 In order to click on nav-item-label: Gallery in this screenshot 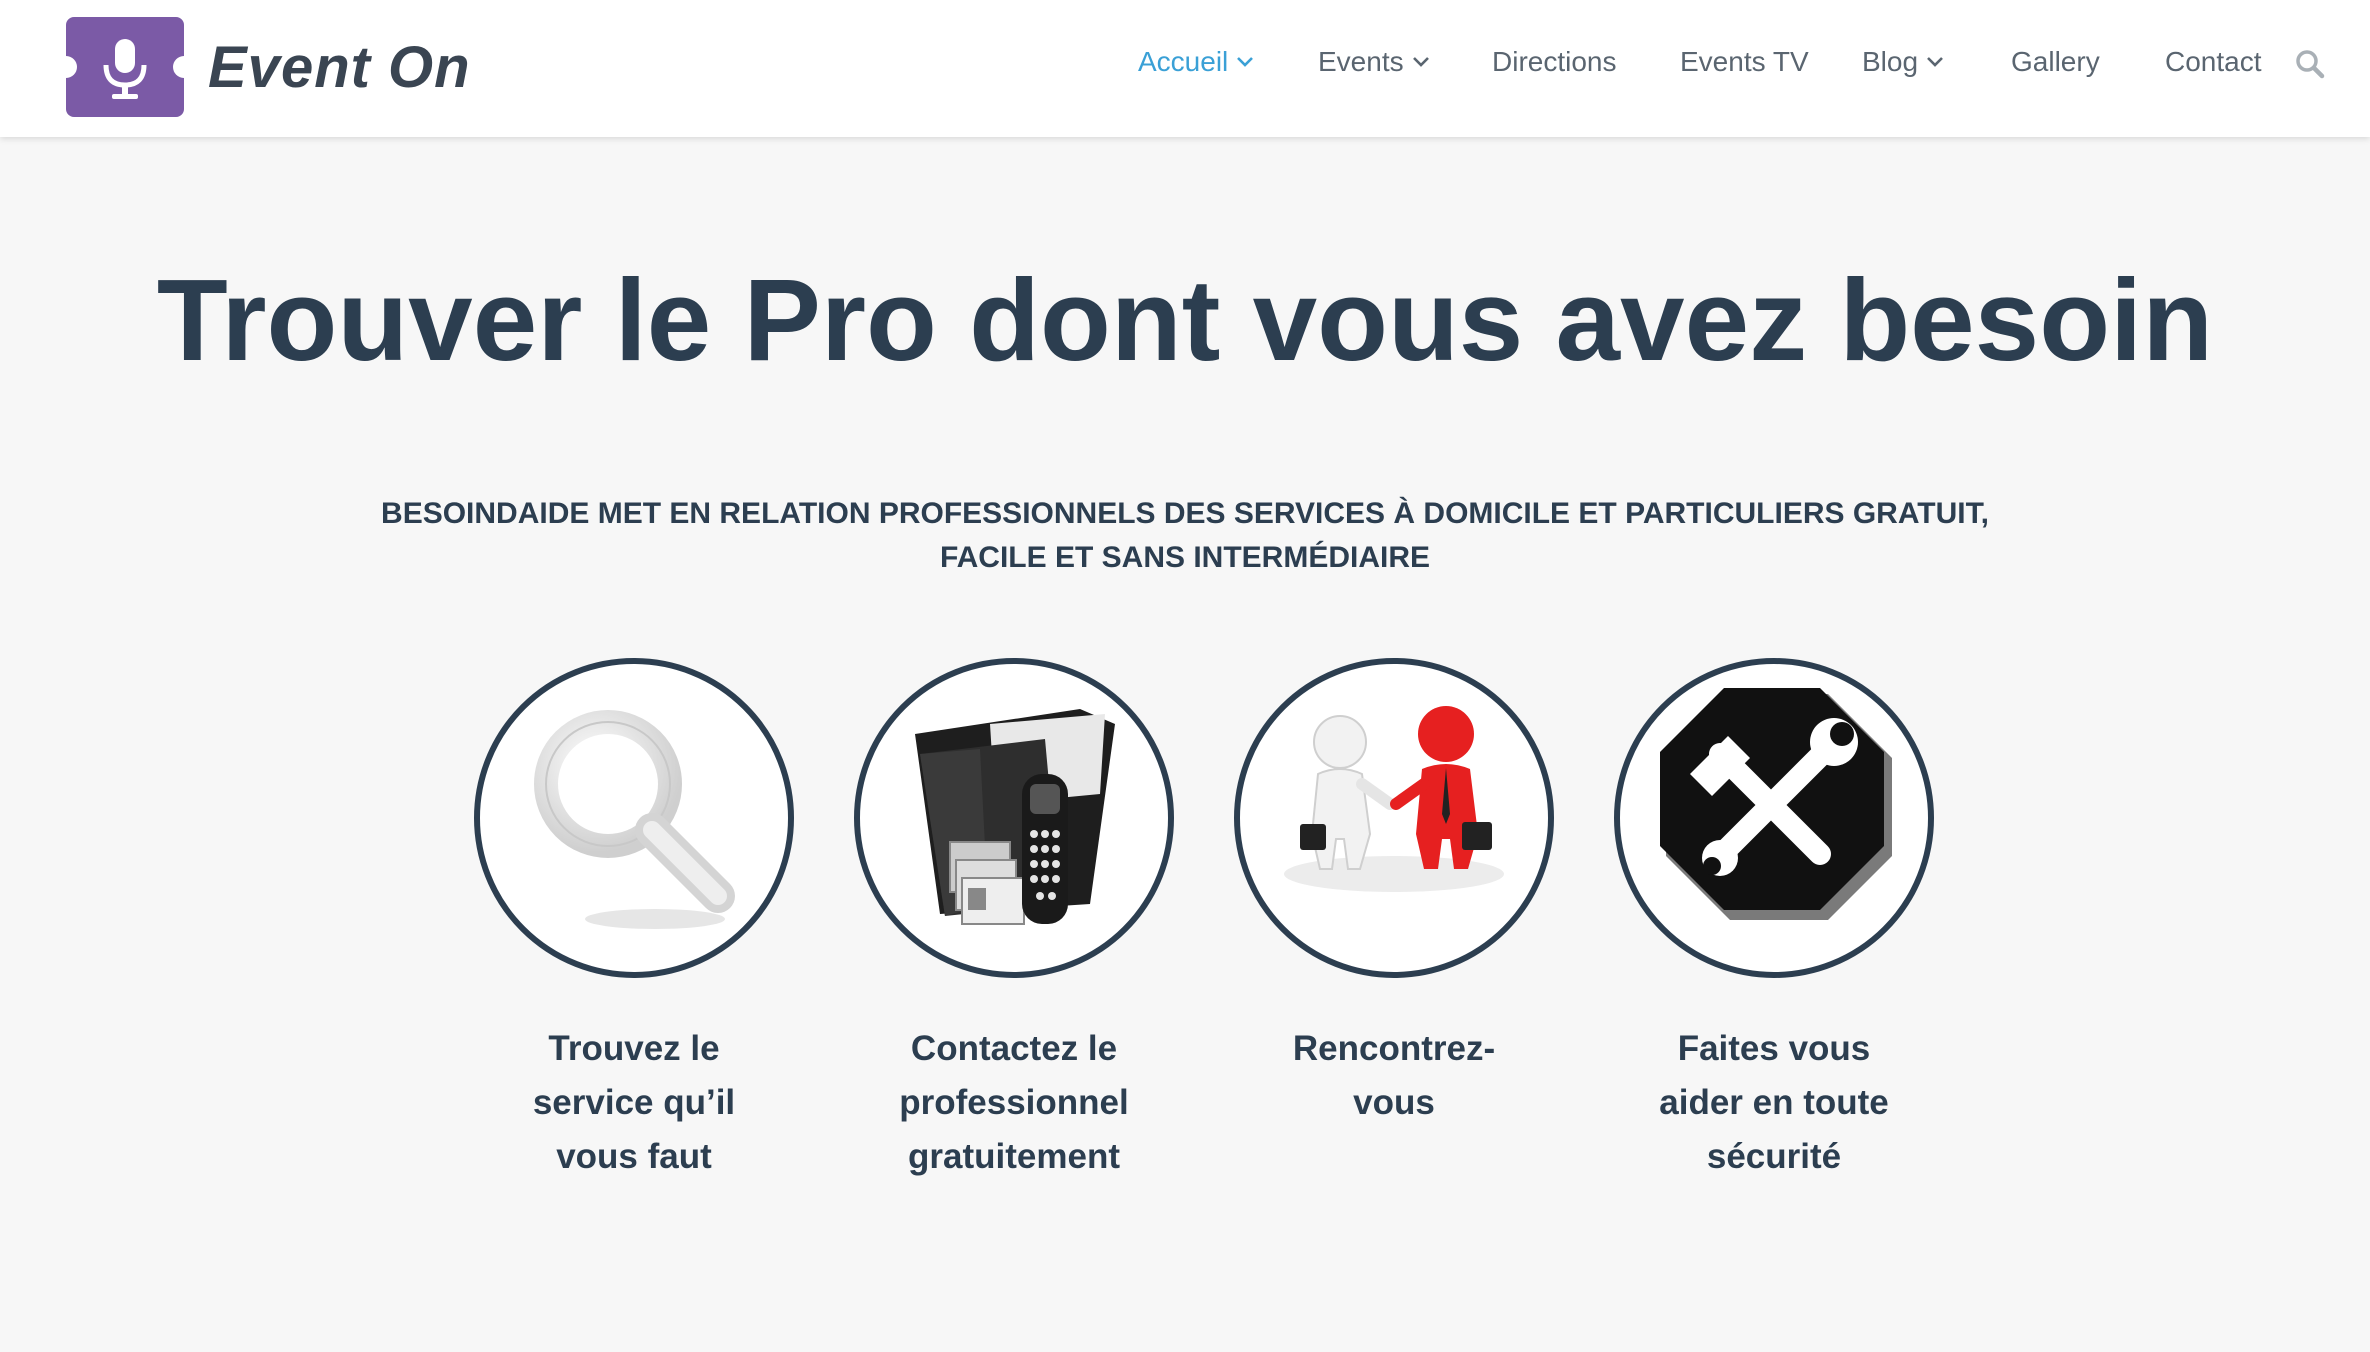, I will do `click(2055, 61)`.